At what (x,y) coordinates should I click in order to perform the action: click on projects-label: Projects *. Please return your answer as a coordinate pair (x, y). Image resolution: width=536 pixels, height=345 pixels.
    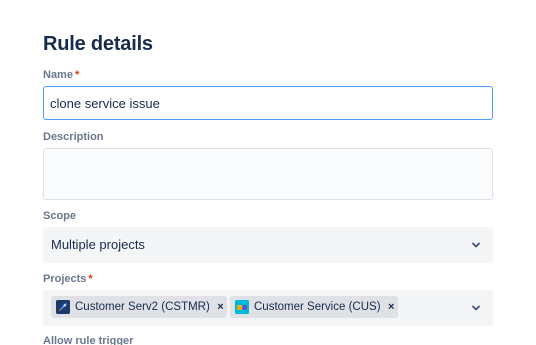
    Looking at the image, I should click on (68, 279).